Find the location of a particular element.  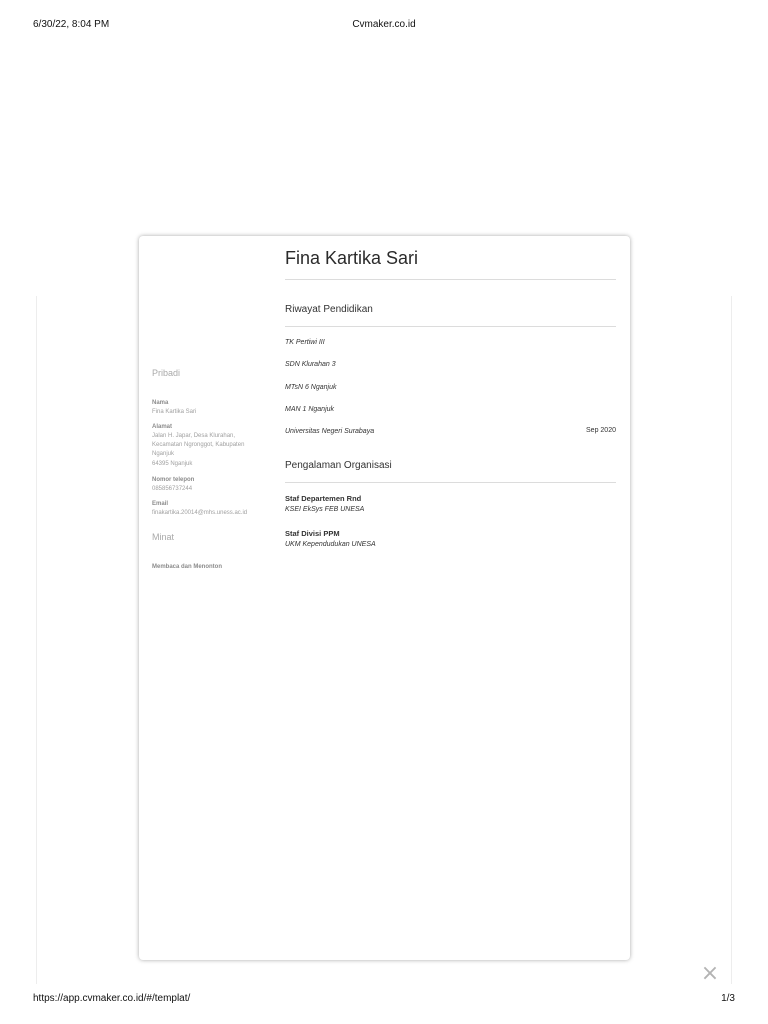

name-divider is located at coordinates (450, 279).